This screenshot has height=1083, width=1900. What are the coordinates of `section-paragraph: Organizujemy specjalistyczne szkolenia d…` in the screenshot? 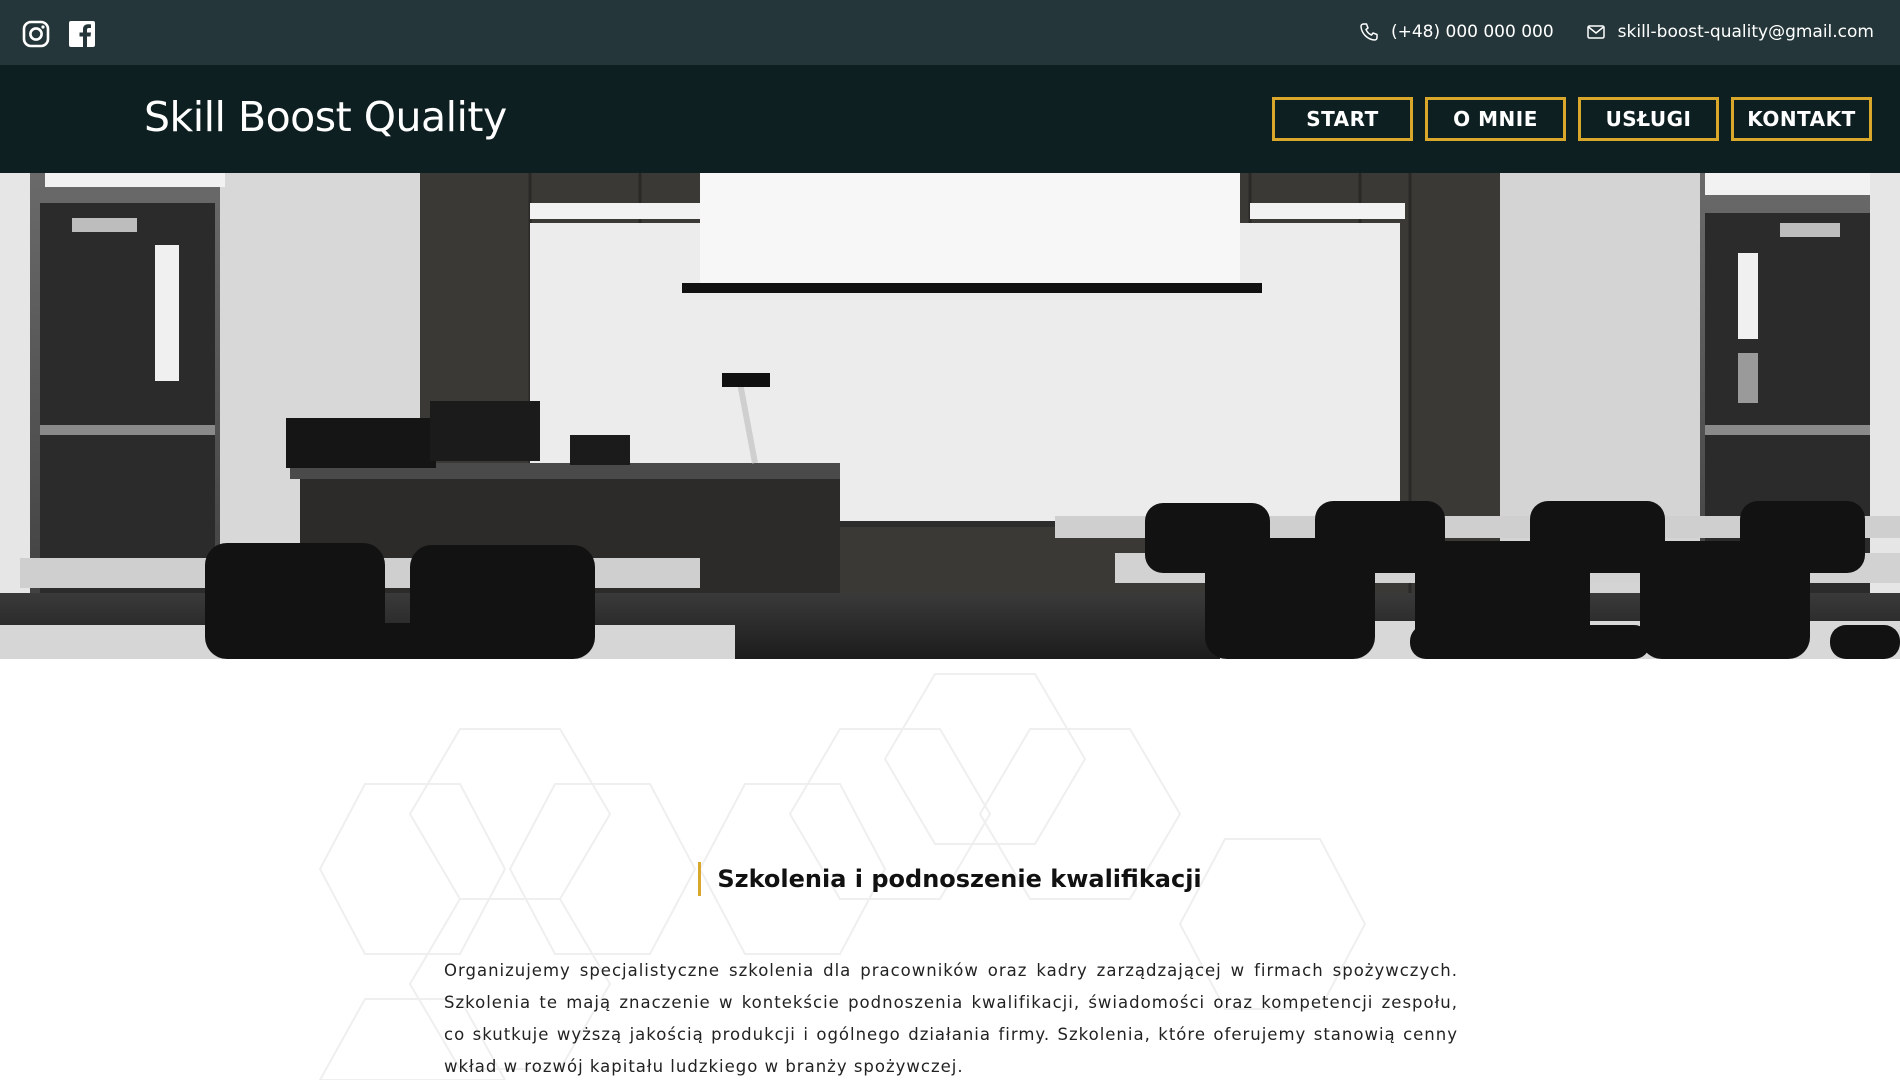 It's located at (951, 1018).